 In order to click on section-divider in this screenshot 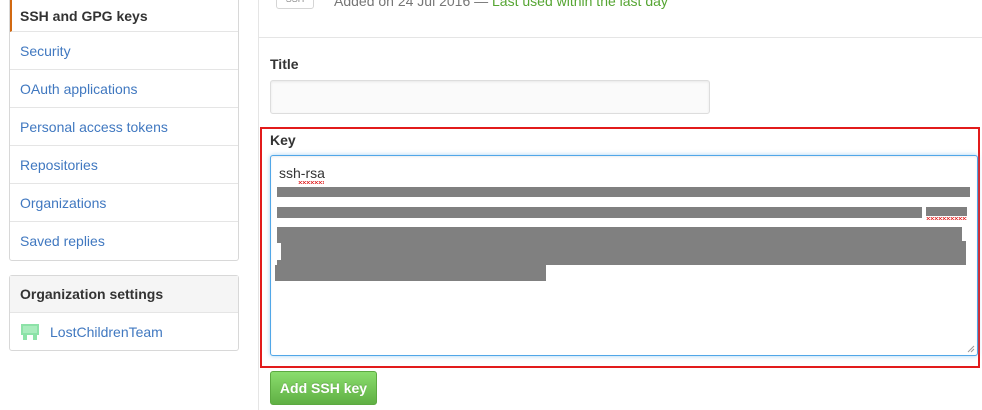, I will do `click(620, 37)`.